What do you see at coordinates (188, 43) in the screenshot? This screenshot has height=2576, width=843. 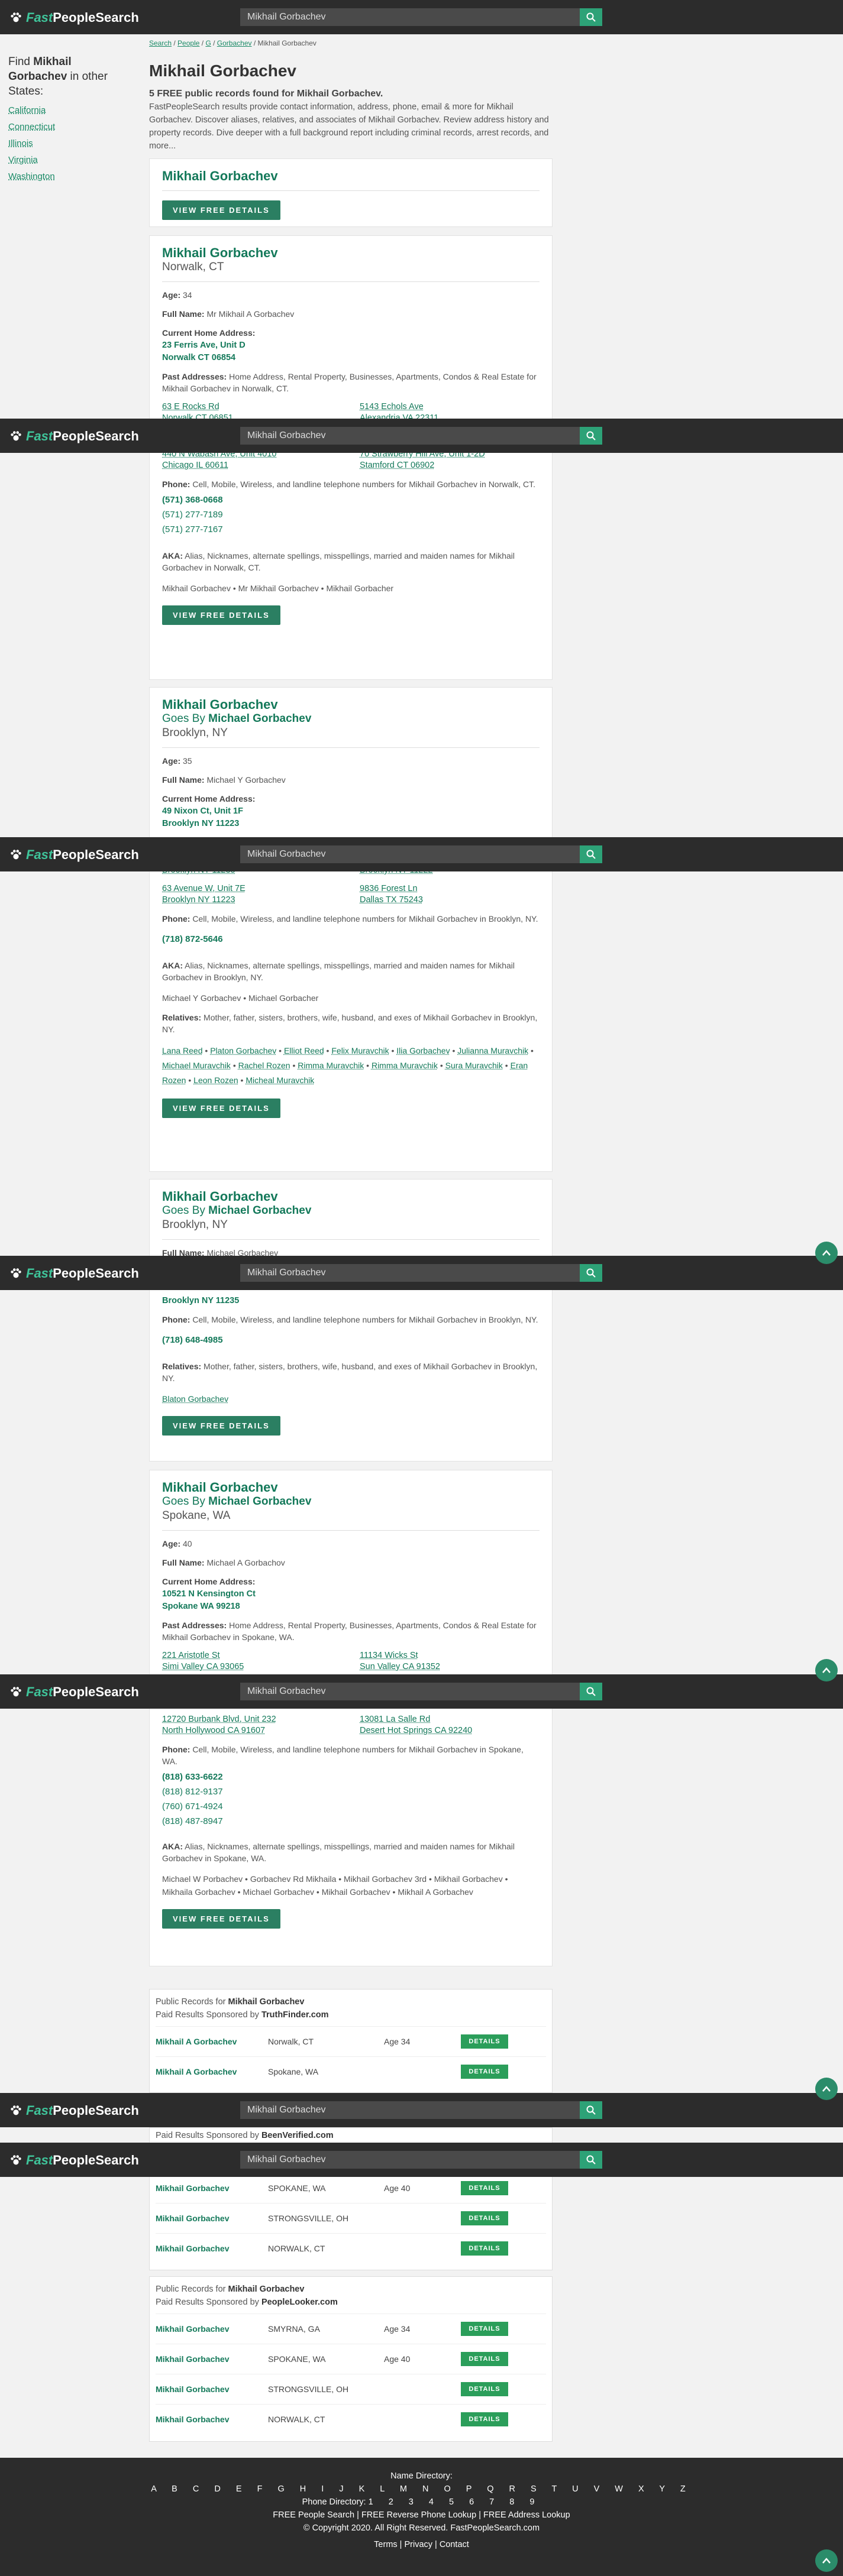 I see `breadcrumb-link: People` at bounding box center [188, 43].